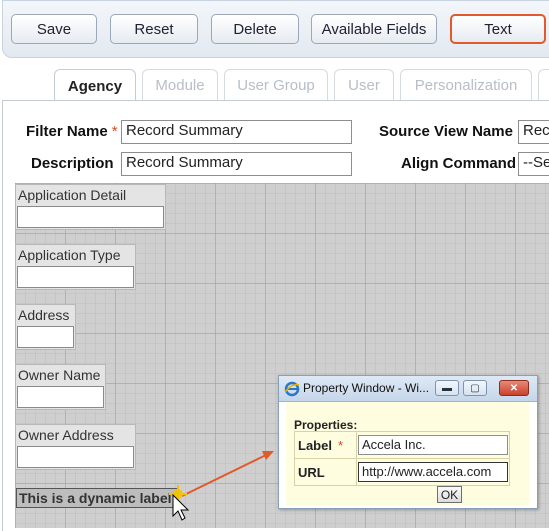 The image size is (549, 531). I want to click on label-input: Accela Inc., so click(433, 445).